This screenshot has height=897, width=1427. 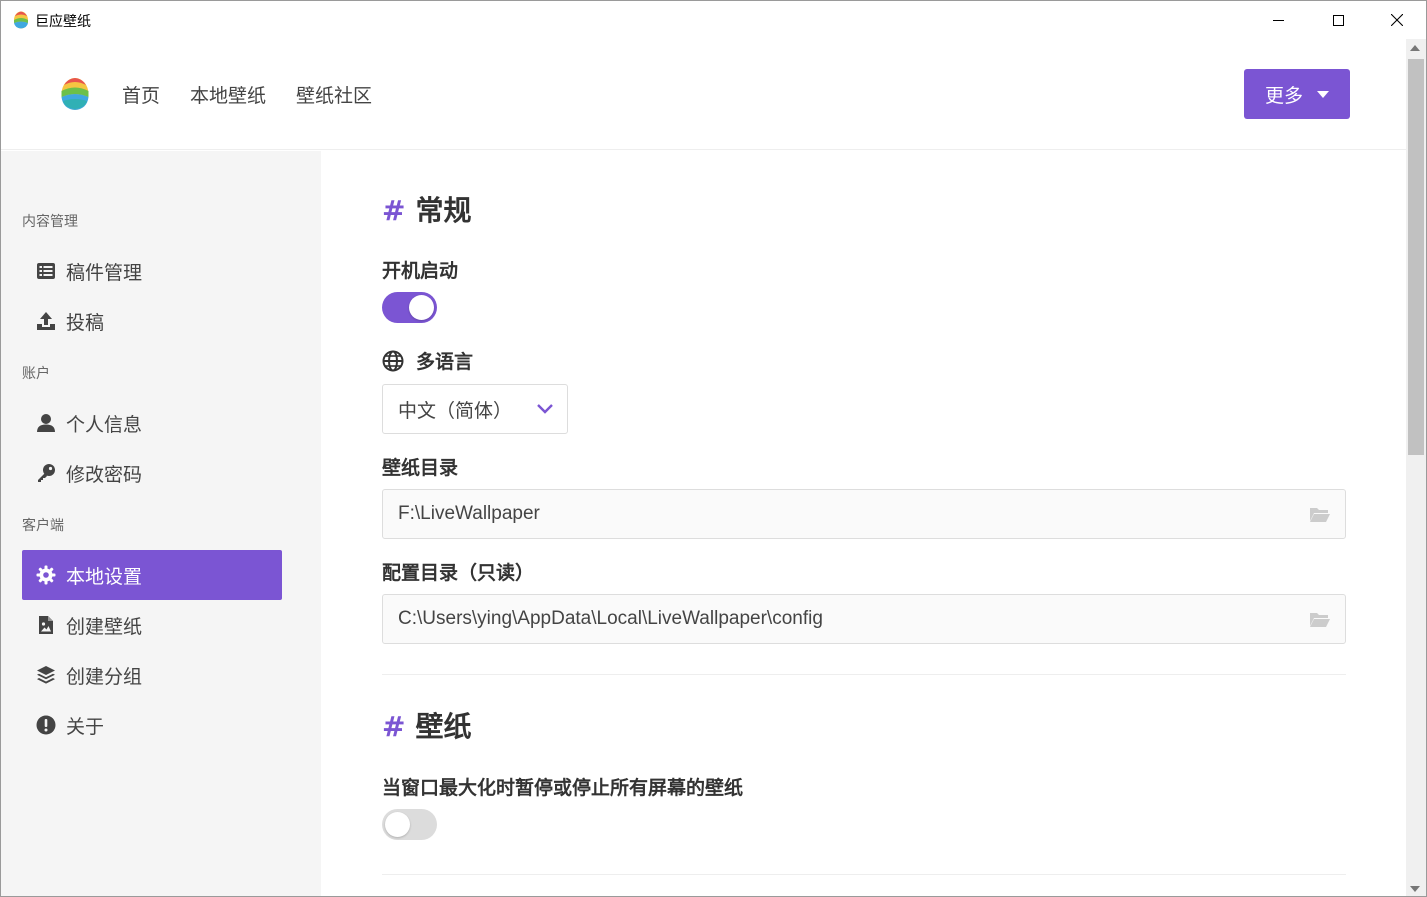 I want to click on pause-on-maximize-toggle, so click(x=409, y=824).